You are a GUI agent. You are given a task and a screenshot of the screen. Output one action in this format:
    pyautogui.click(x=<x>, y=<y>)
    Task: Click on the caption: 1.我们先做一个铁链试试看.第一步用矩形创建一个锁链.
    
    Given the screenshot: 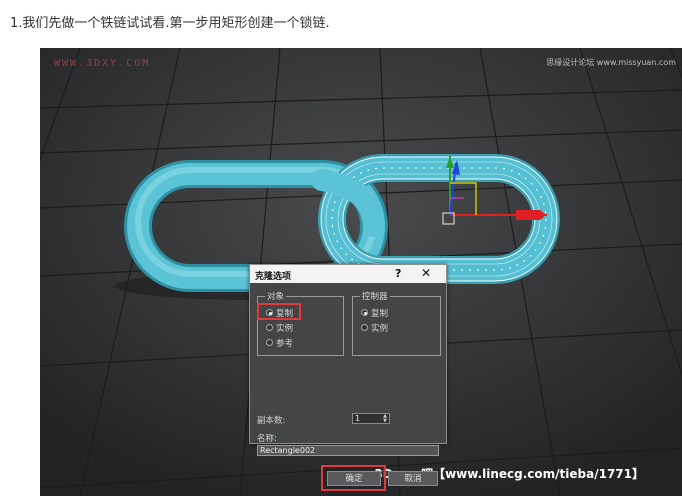 What is the action you would take?
    pyautogui.click(x=170, y=21)
    